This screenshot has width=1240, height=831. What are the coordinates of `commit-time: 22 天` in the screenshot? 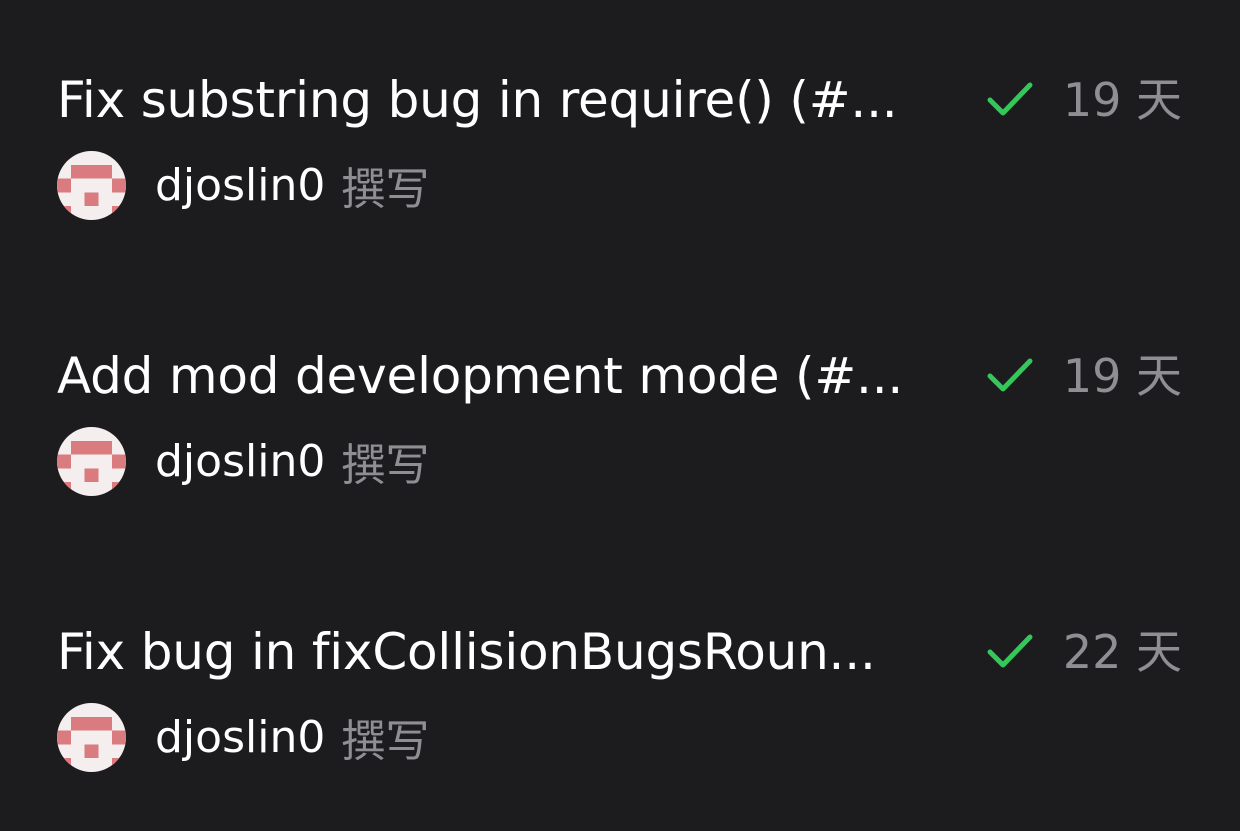 It's located at (1122, 652).